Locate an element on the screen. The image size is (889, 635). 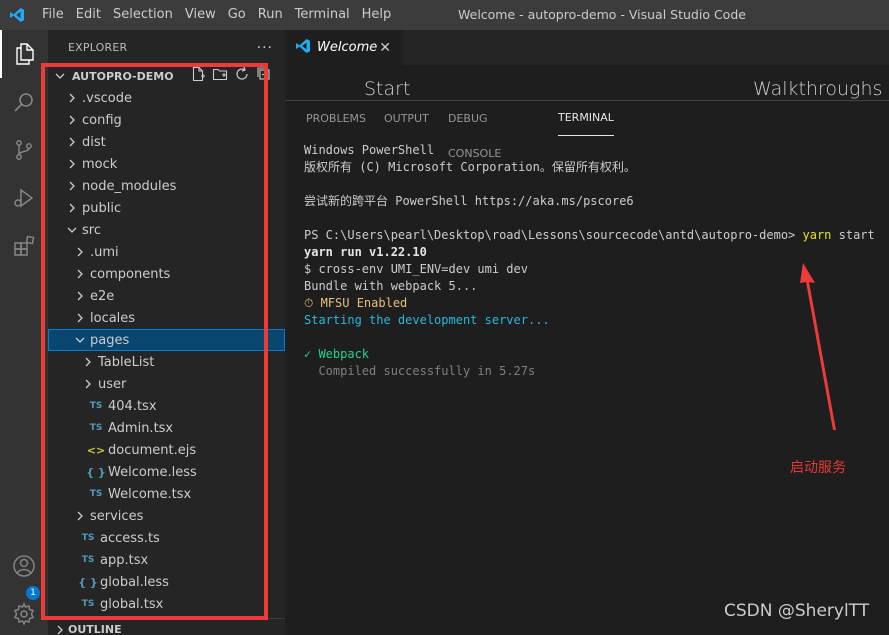
source-control-icon is located at coordinates (24, 150).